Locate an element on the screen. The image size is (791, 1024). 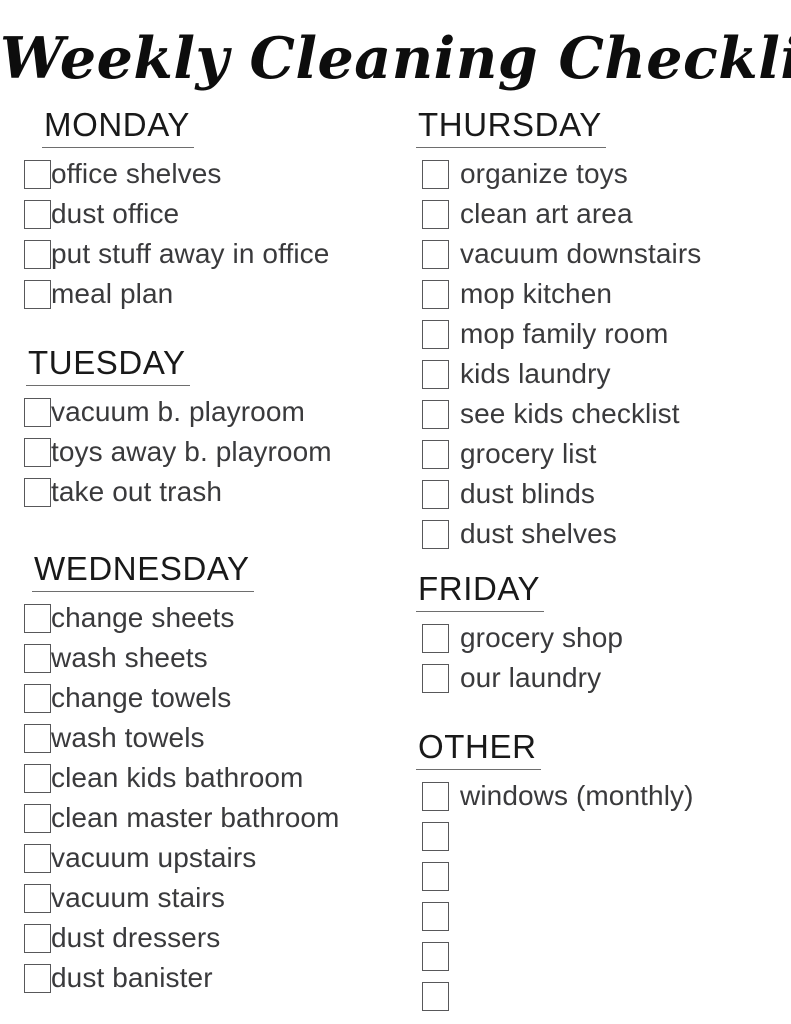
checklist-row: grocery list is located at coordinates (595, 454).